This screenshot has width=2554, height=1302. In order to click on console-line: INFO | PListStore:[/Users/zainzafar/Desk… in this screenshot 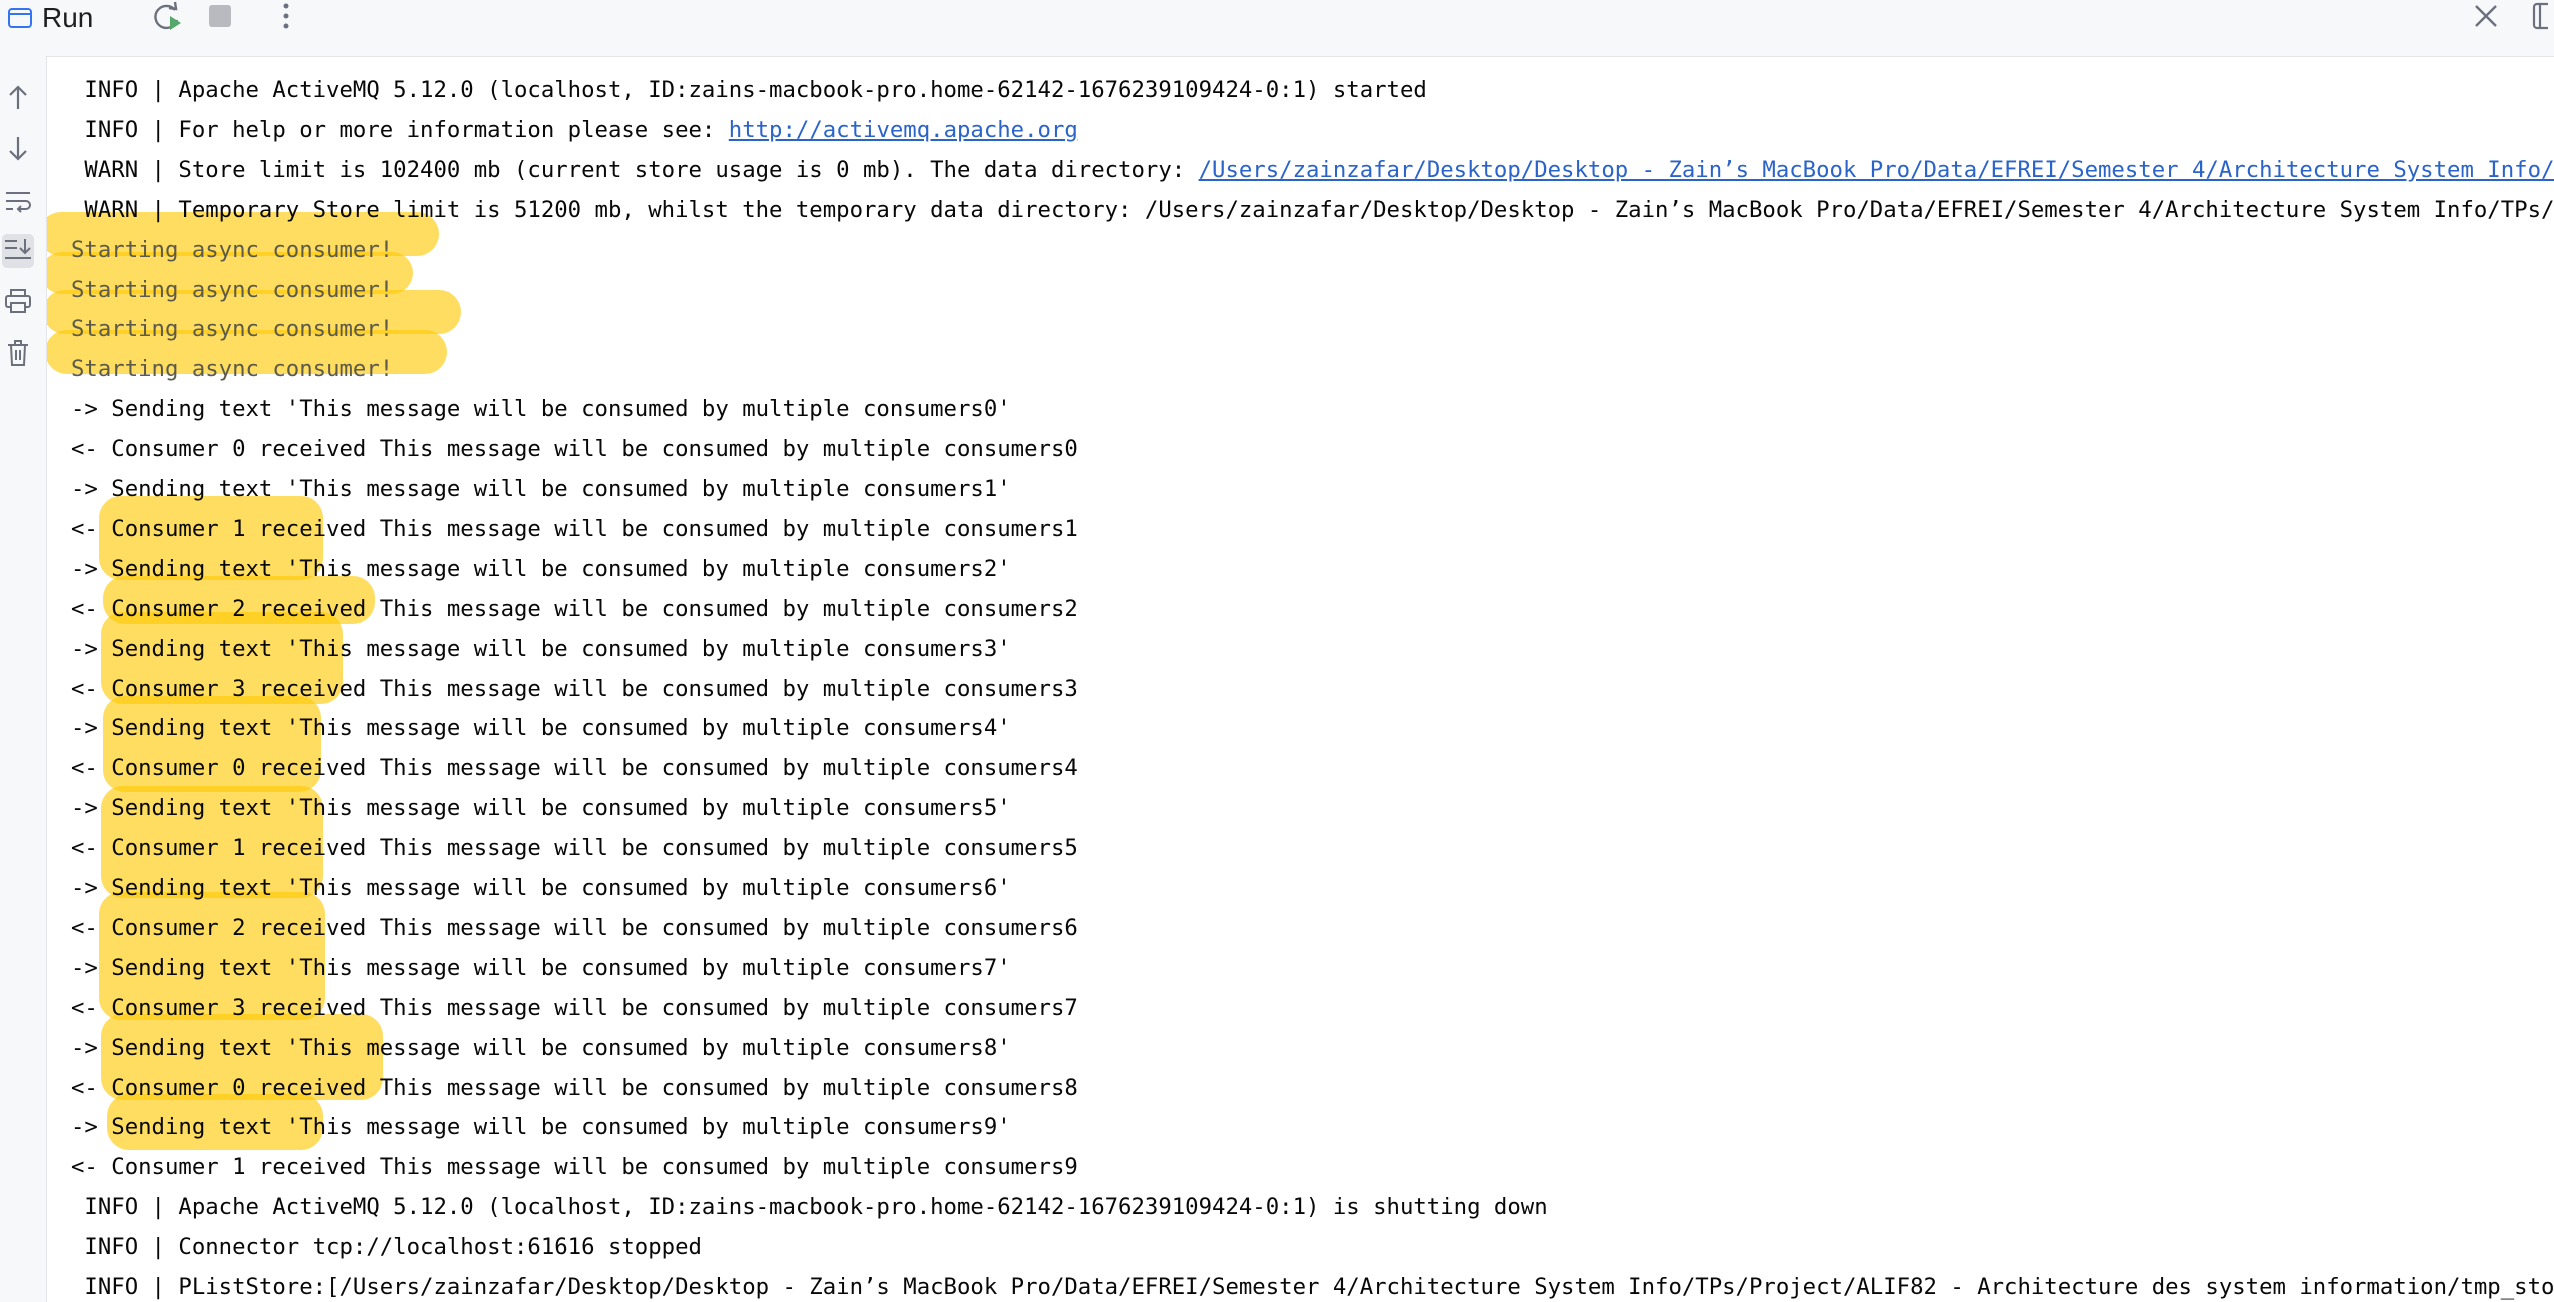, I will do `click(1312, 1284)`.